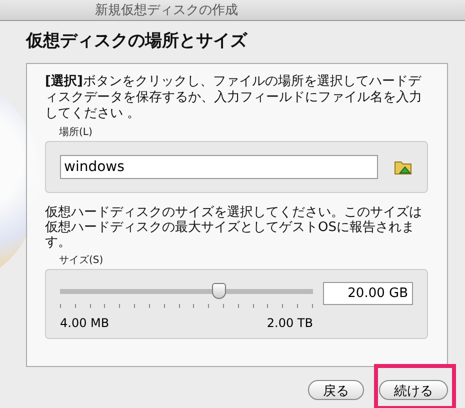 The image size is (465, 408). I want to click on location-description: [選択]ボタンをクリックし、ファイルの場所を選択してハードディスクデータを保存するか、入力フィールドにファイル名を入力してください 。, so click(234, 98).